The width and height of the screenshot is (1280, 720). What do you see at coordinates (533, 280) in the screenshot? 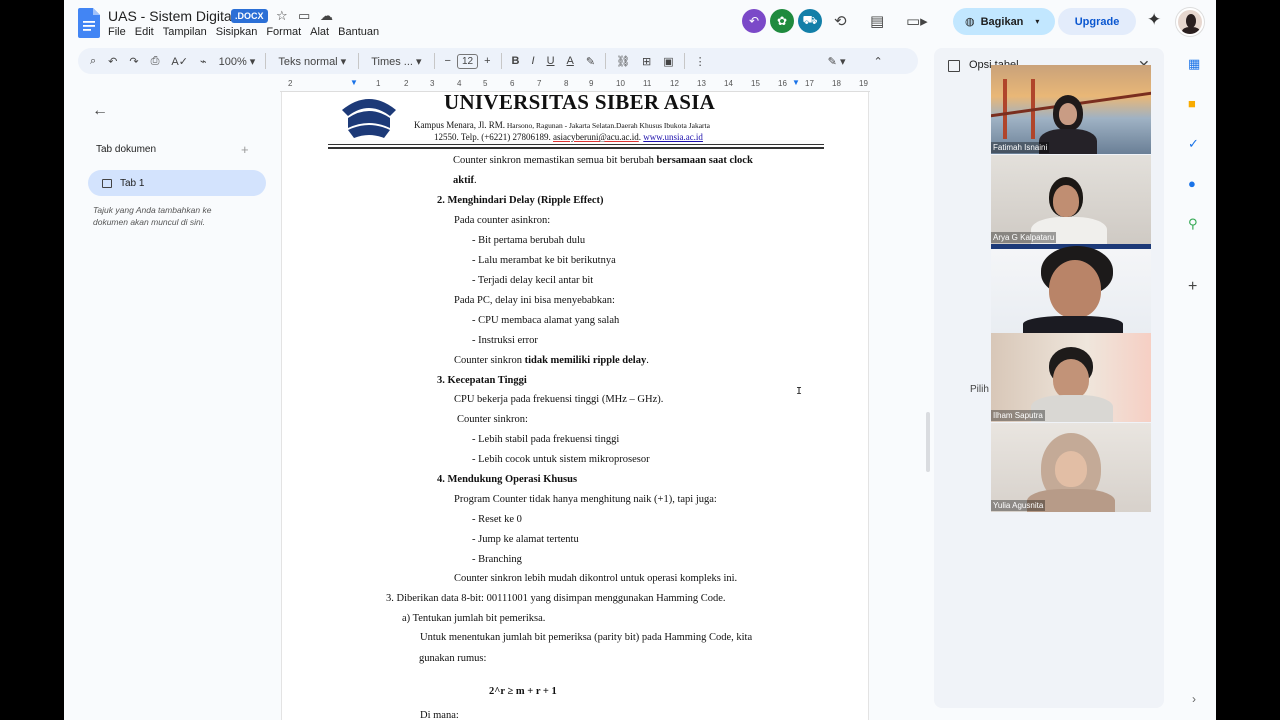
I see `list-item: - Terjadi delay kecil antar bit` at bounding box center [533, 280].